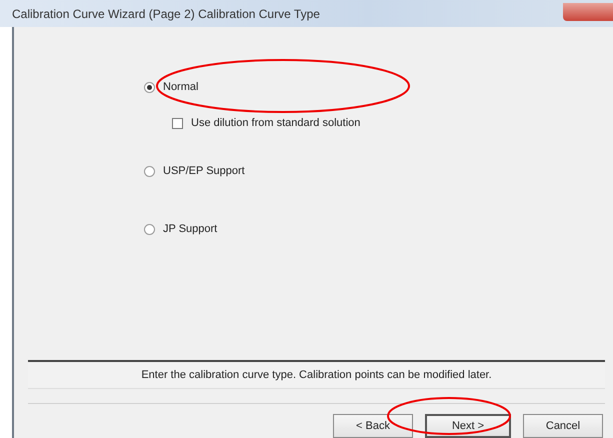 The height and width of the screenshot is (438, 613). I want to click on dialog-button: Cancel, so click(563, 426).